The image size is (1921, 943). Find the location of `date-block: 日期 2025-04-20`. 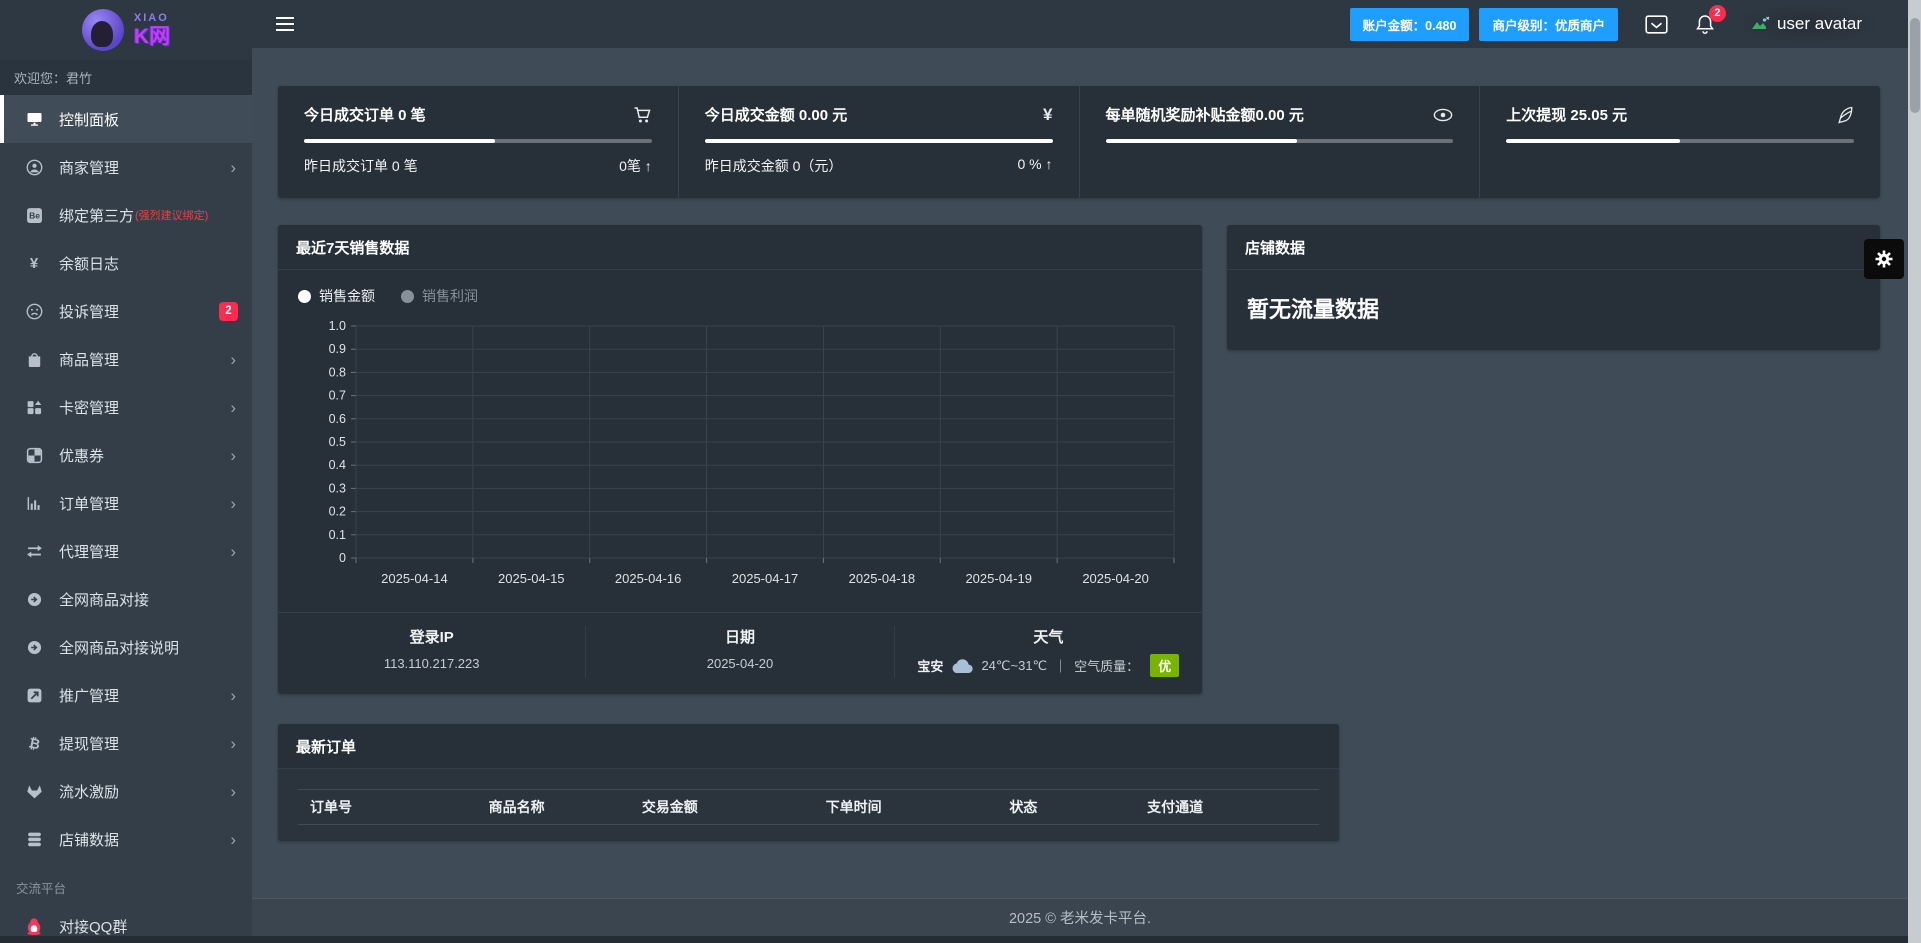

date-block: 日期 2025-04-20 is located at coordinates (739, 651).